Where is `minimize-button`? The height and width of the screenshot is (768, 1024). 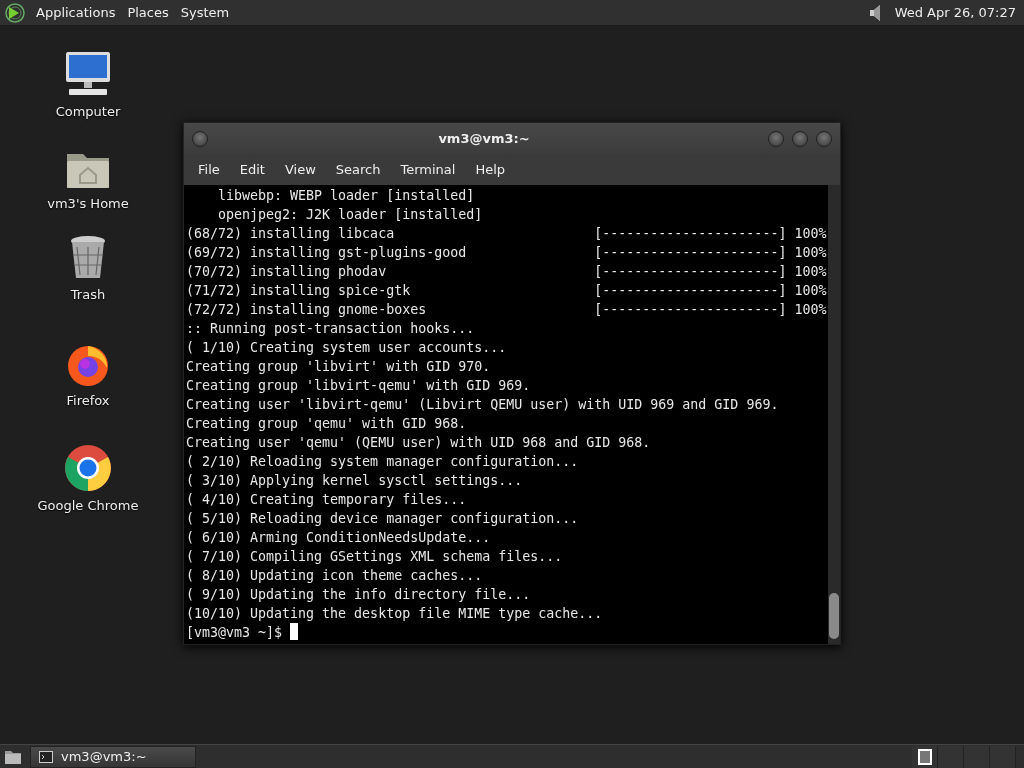 minimize-button is located at coordinates (776, 139).